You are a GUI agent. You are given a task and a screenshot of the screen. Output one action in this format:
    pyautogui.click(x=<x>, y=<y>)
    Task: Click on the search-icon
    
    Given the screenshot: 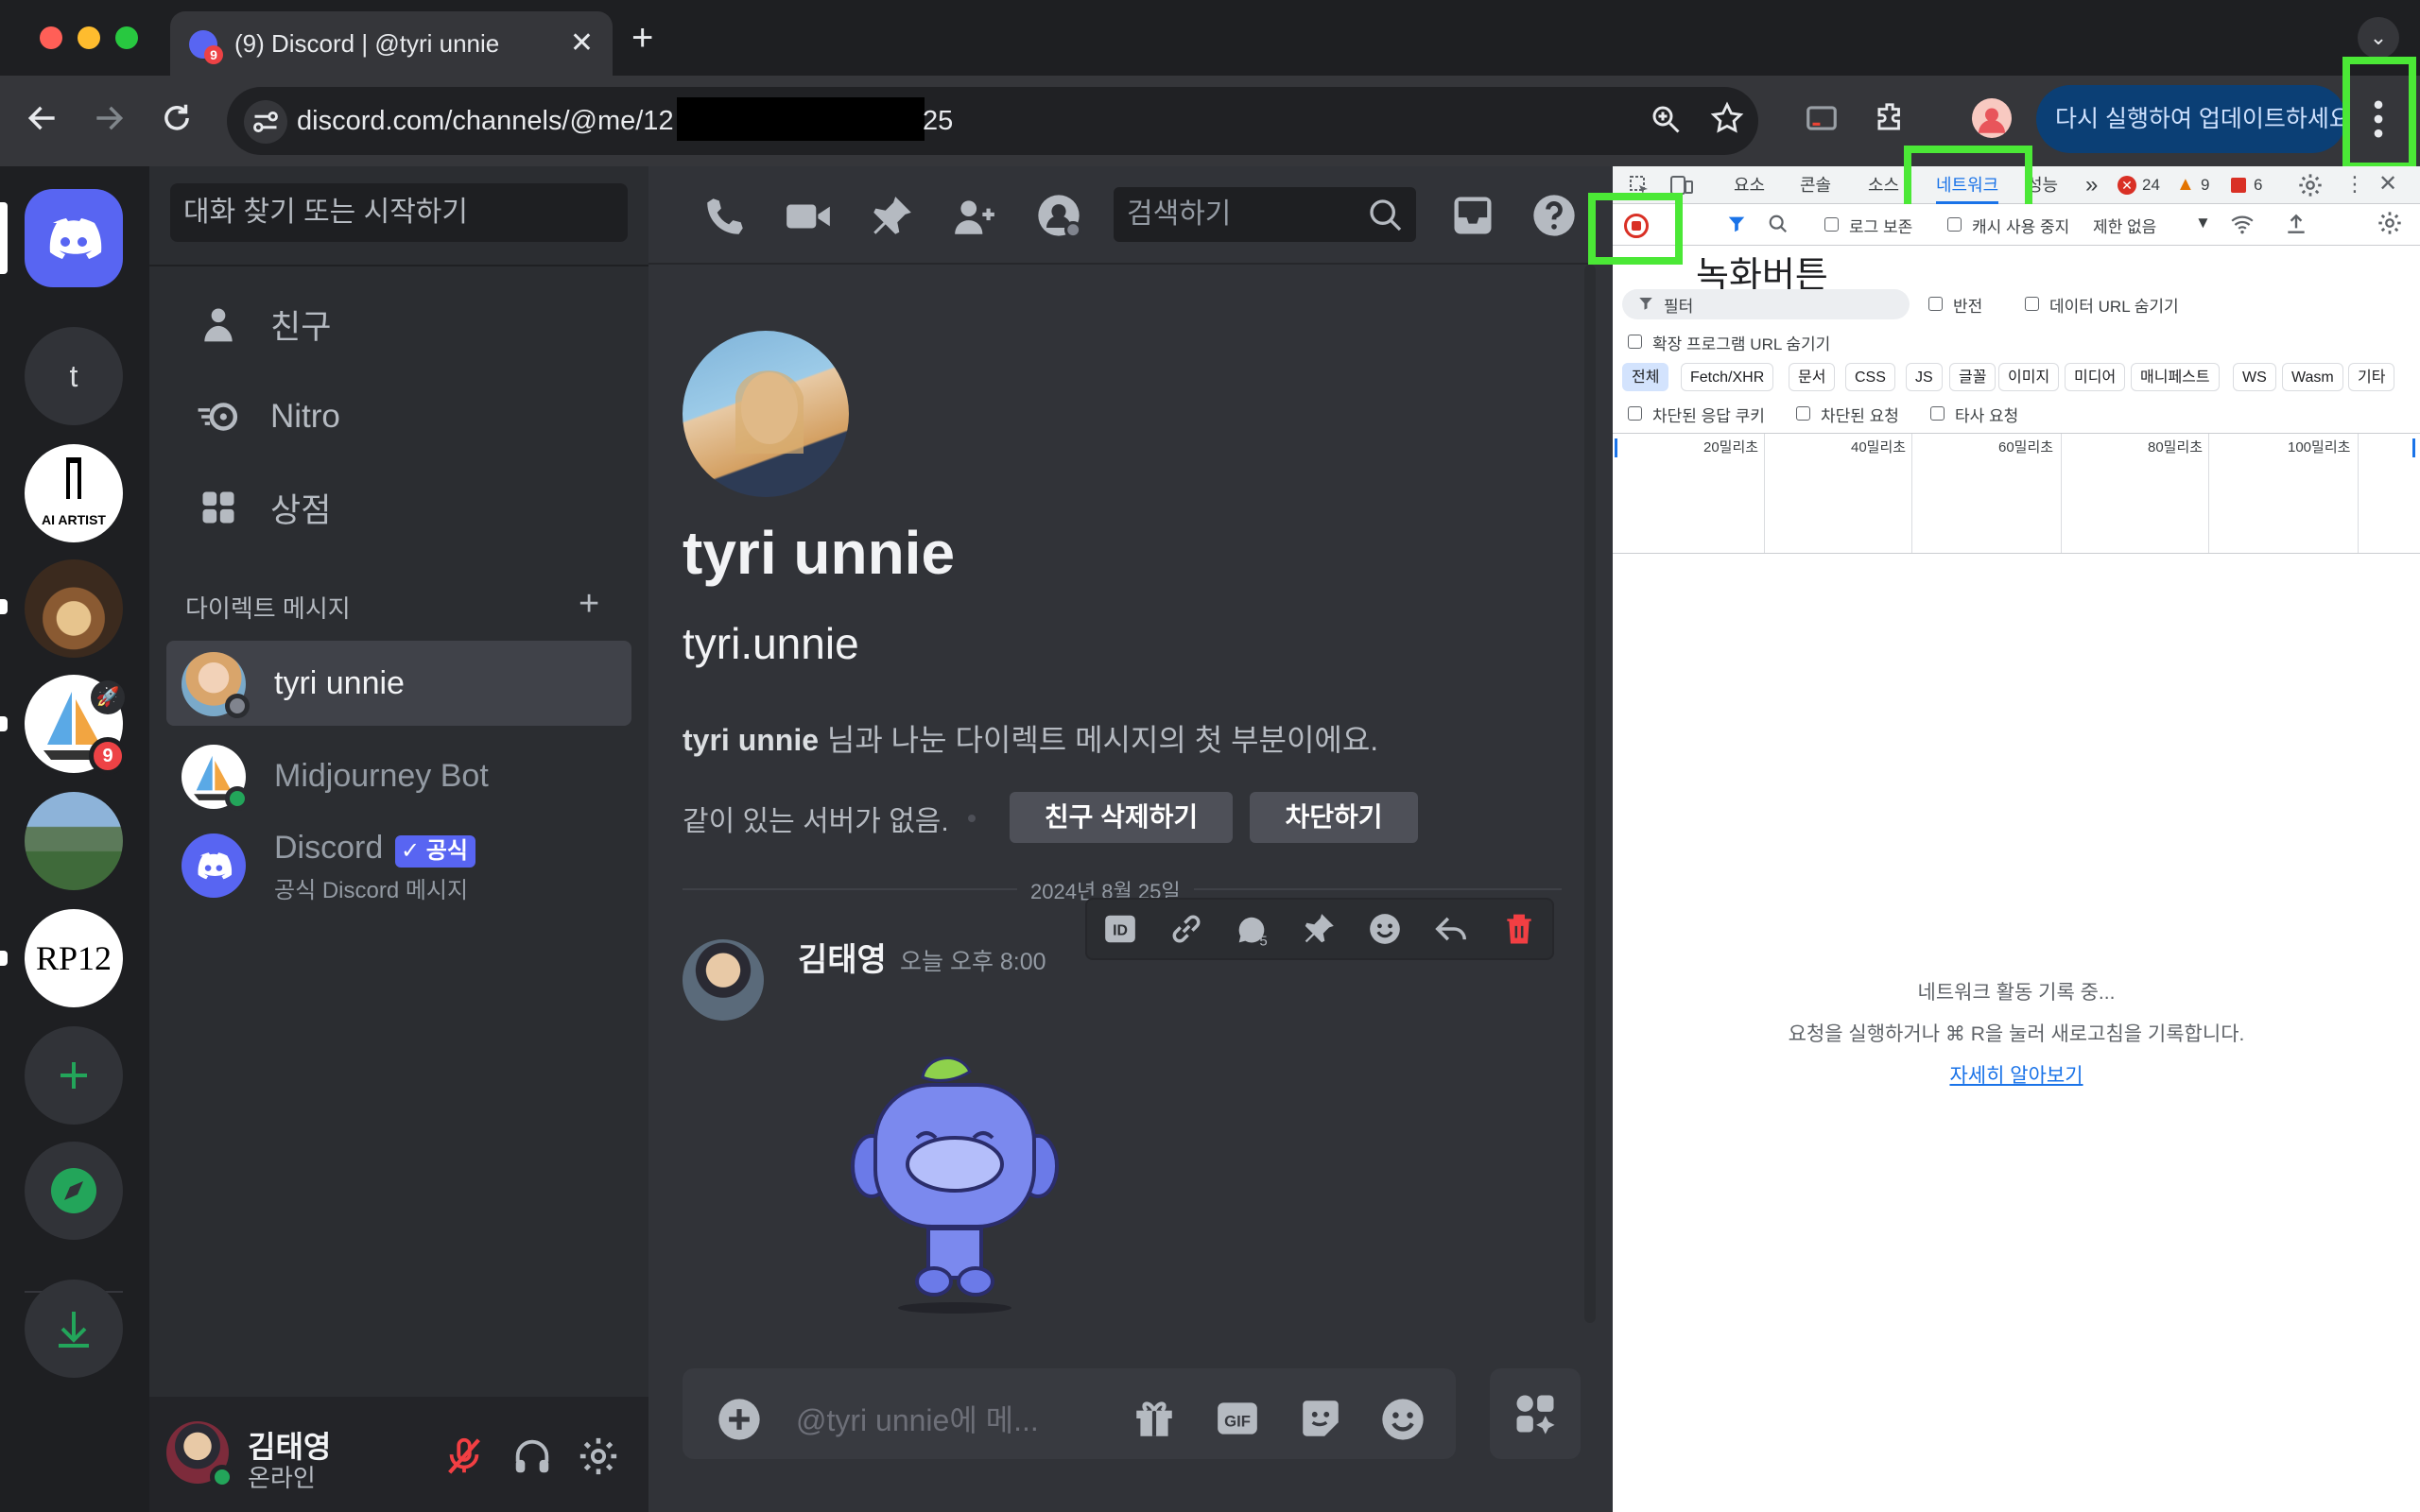 What is the action you would take?
    pyautogui.click(x=1779, y=224)
    